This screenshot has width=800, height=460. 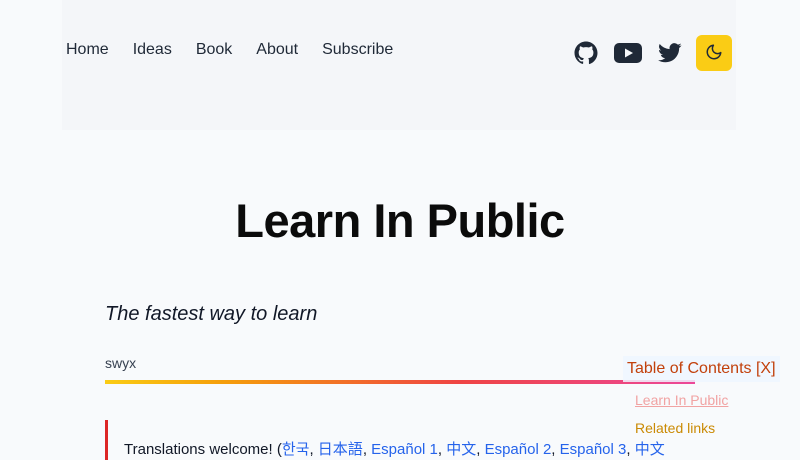 I want to click on nav-about: About, so click(x=277, y=50).